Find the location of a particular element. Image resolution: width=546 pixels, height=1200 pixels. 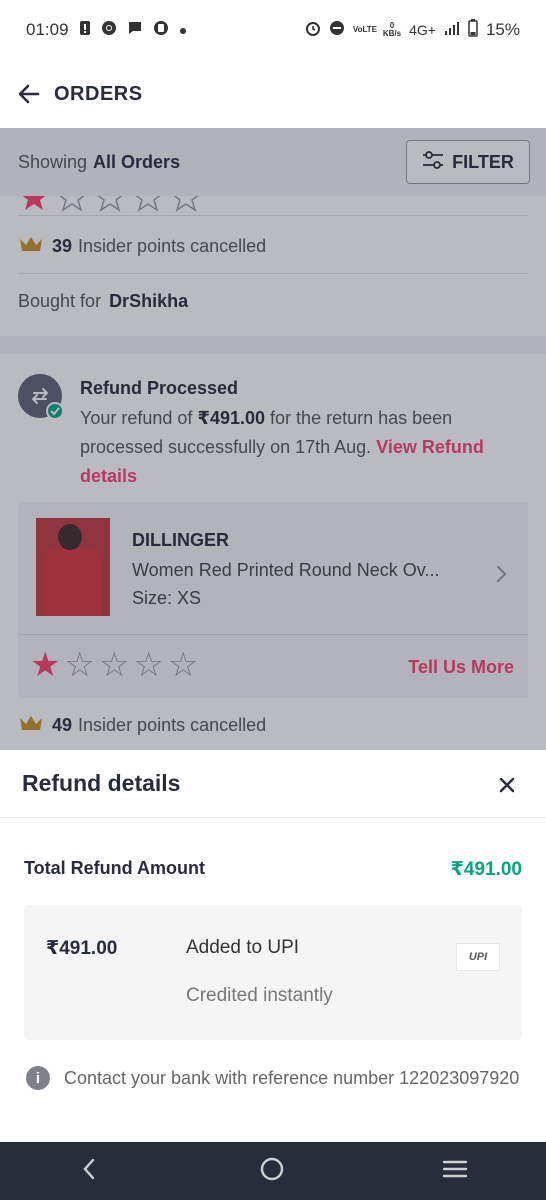

nav-home-icon is located at coordinates (272, 1171).